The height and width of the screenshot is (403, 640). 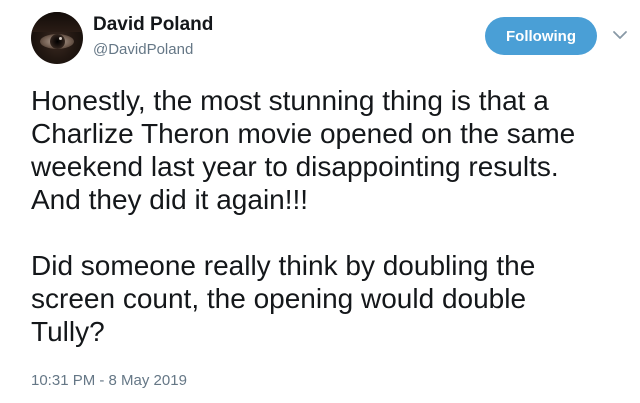 What do you see at coordinates (153, 25) in the screenshot?
I see `author-display-name: David Poland` at bounding box center [153, 25].